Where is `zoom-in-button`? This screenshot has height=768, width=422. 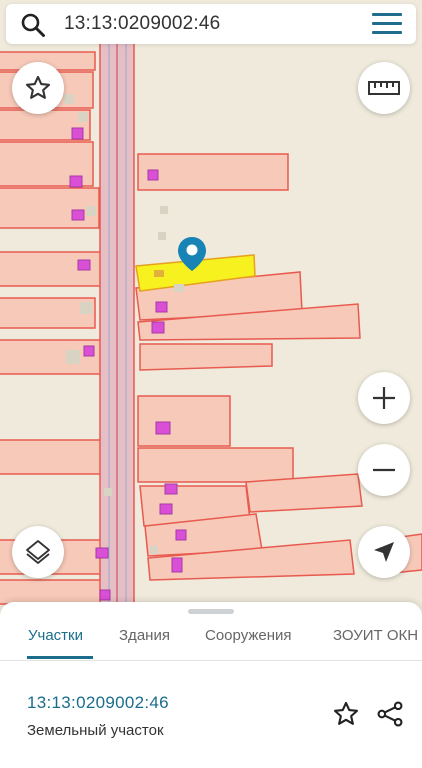
zoom-in-button is located at coordinates (384, 398).